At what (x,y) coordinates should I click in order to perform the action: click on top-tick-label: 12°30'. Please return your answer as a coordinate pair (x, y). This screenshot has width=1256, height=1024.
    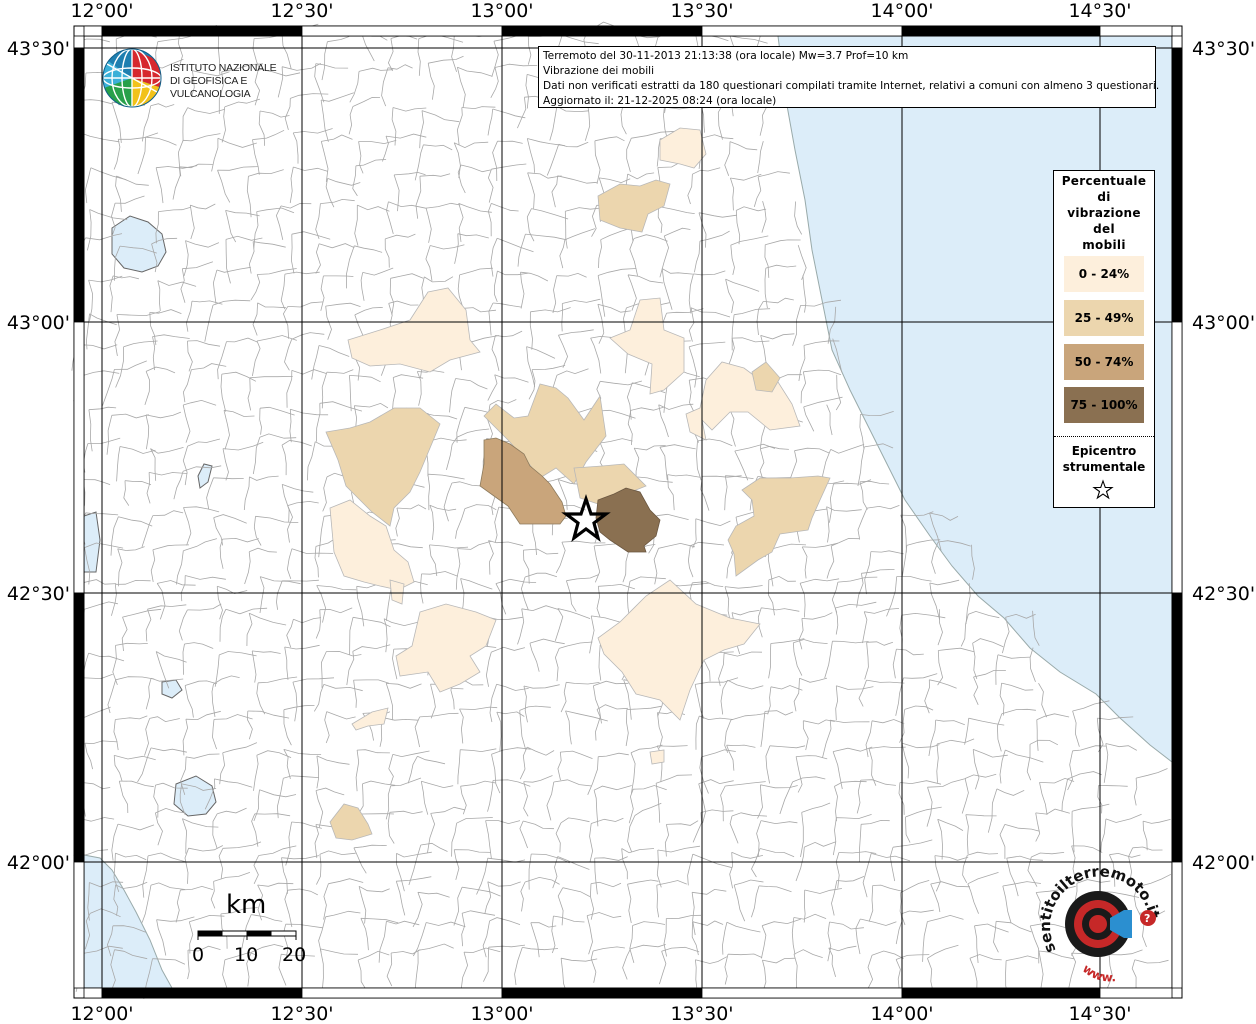
    Looking at the image, I should click on (301, 11).